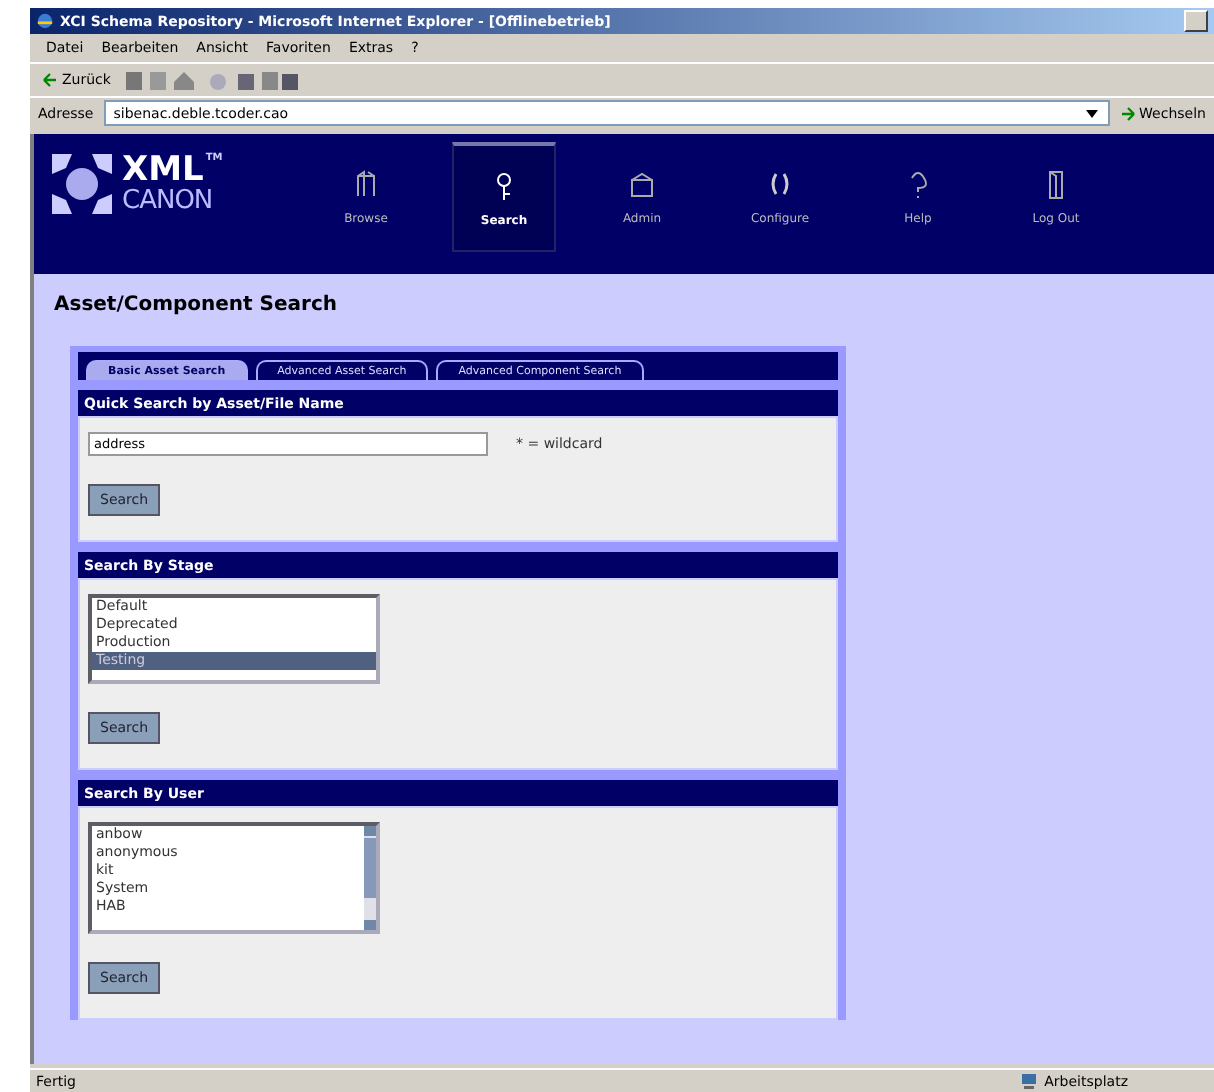 The width and height of the screenshot is (1214, 1092). I want to click on box-icon, so click(642, 183).